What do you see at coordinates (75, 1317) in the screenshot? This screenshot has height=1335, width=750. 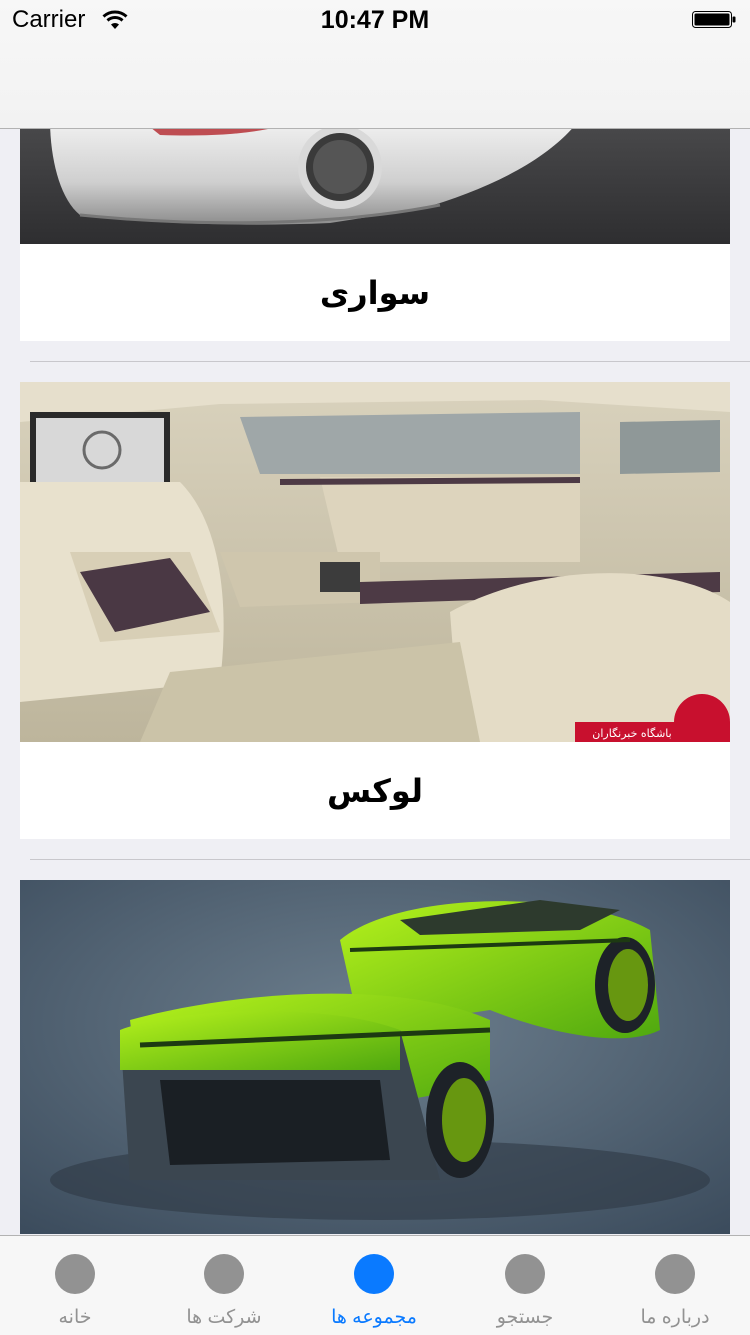 I see `tab-label: خانه` at bounding box center [75, 1317].